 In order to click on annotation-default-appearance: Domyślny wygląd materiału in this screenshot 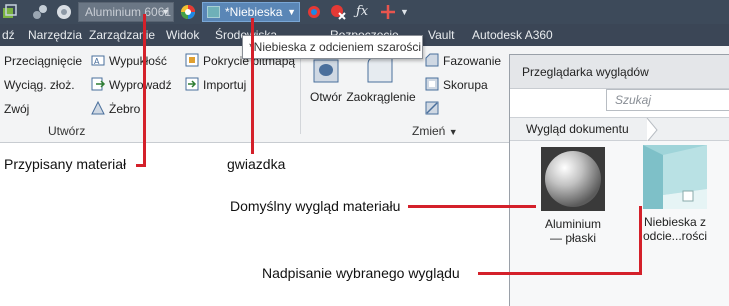, I will do `click(315, 206)`.